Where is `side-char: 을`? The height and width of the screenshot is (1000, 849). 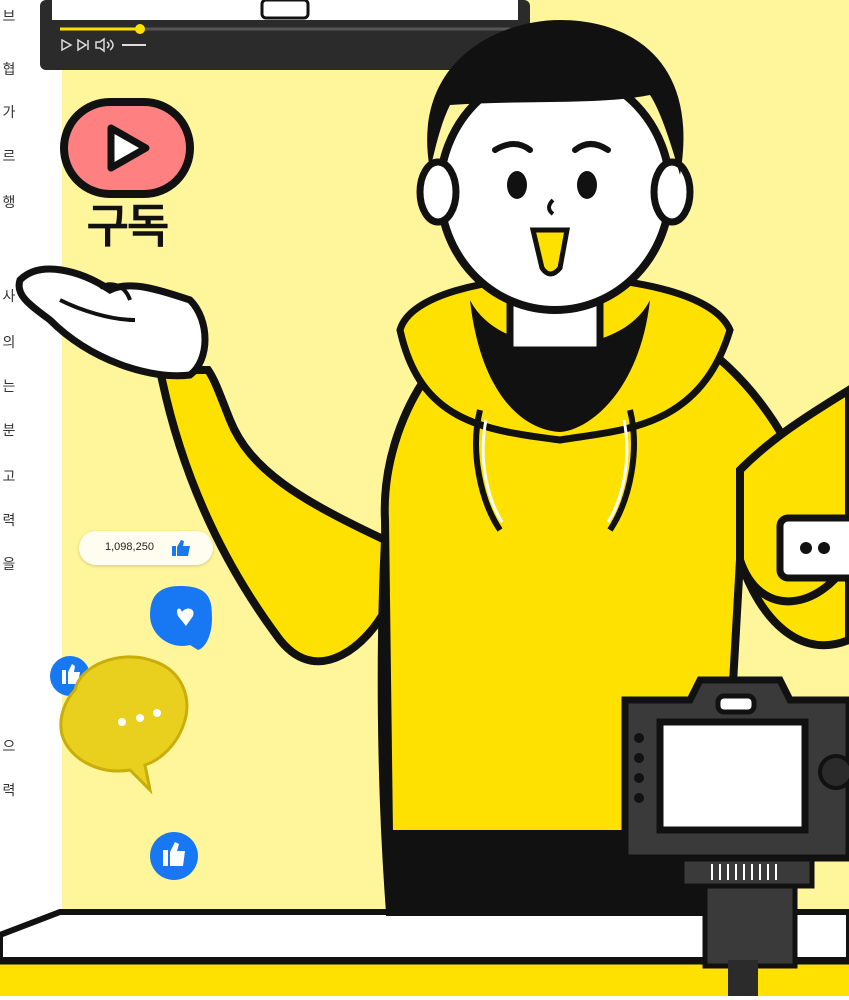
side-char: 을 is located at coordinates (9, 565).